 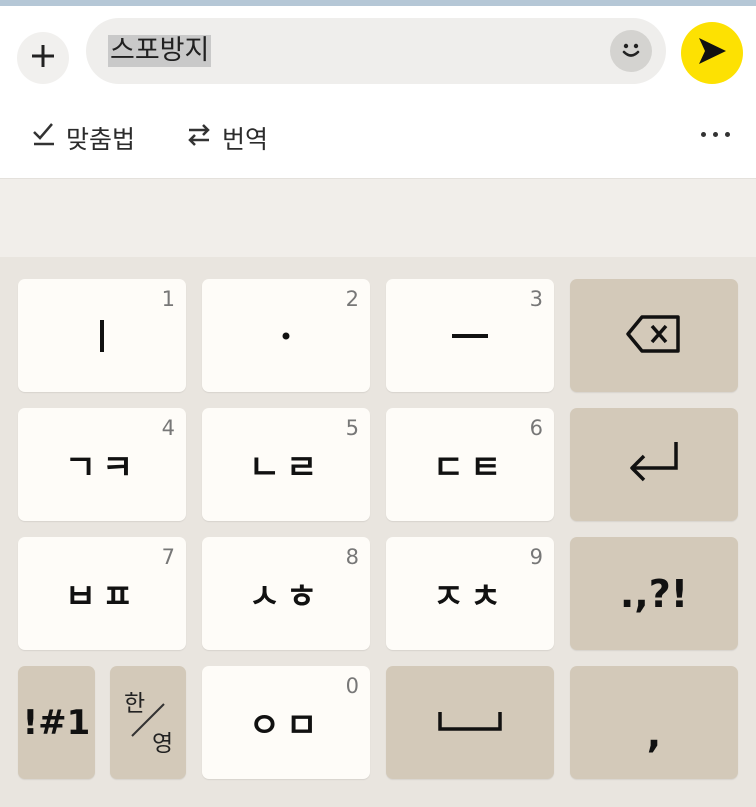 I want to click on key-label: .,?!, so click(x=654, y=593).